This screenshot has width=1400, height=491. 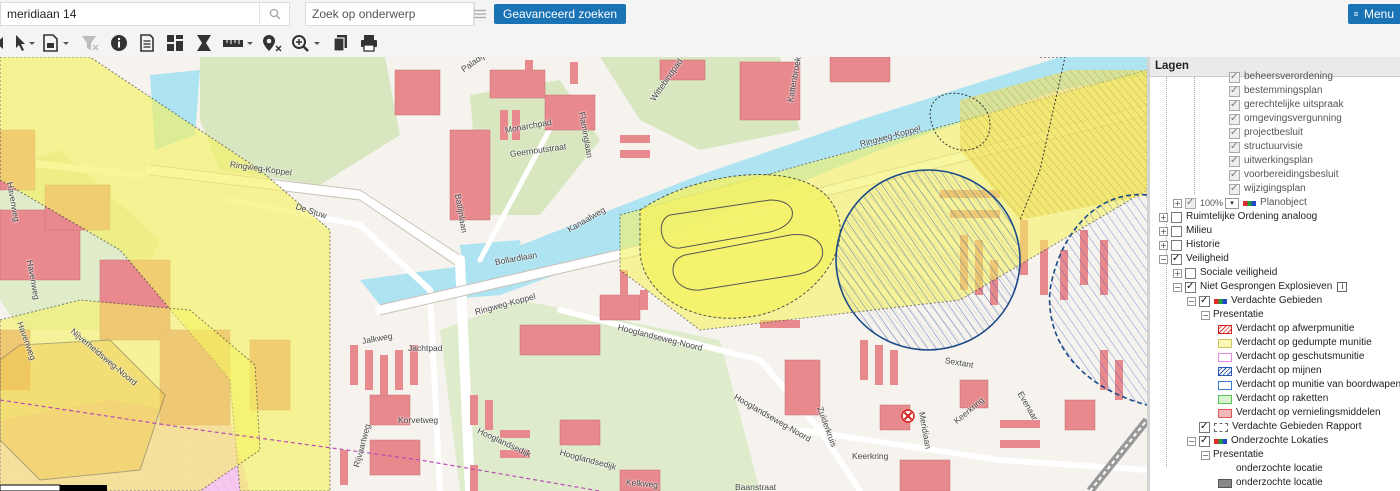 I want to click on legend-item: onderzochte locatie, so click(x=1270, y=469).